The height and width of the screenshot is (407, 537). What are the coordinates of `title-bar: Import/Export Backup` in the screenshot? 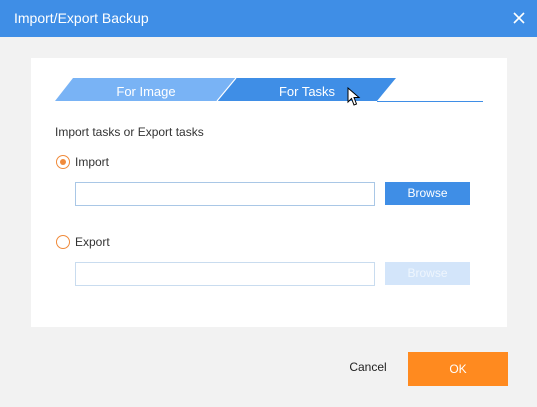 It's located at (268, 18).